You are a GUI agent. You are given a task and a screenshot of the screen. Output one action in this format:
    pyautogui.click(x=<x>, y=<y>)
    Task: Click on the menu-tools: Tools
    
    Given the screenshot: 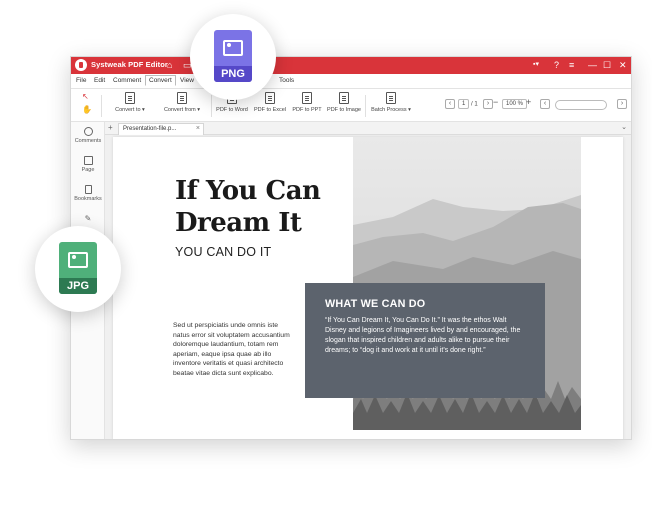 What is the action you would take?
    pyautogui.click(x=286, y=80)
    